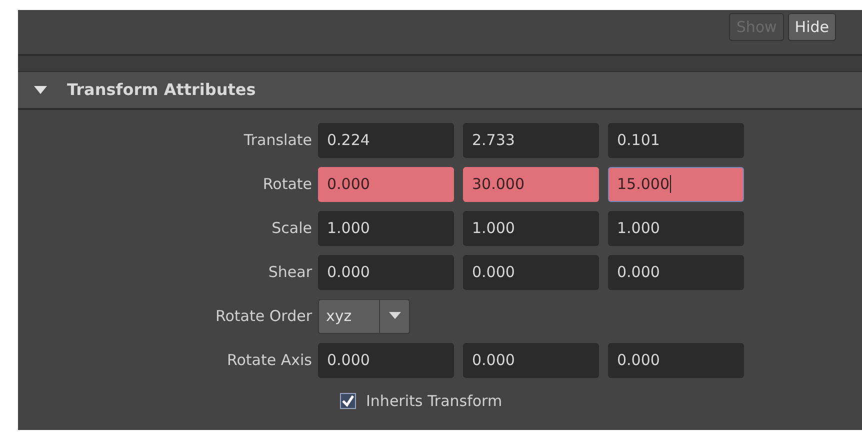 The width and height of the screenshot is (862, 432). I want to click on number-field: 0.101, so click(676, 140).